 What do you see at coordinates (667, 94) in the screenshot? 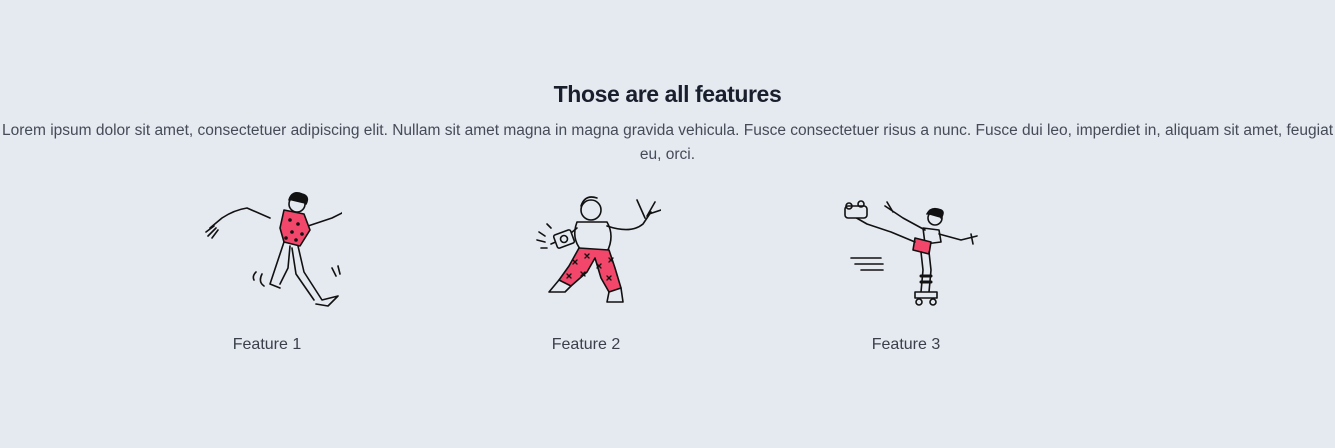
I see `section-title: Those are all features` at bounding box center [667, 94].